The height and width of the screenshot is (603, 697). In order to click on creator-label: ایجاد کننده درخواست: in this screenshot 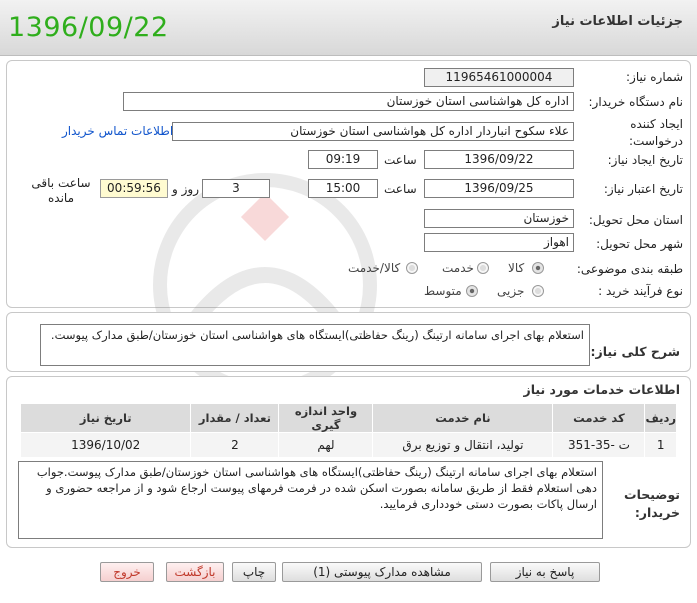, I will do `click(656, 132)`.